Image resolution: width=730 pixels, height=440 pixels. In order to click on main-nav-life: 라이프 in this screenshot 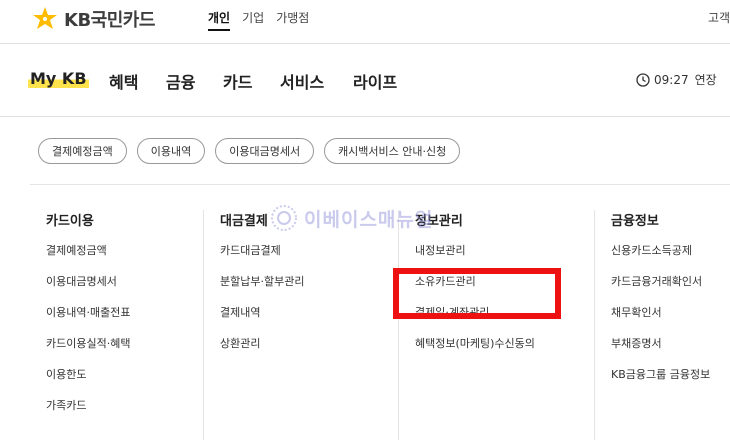, I will do `click(375, 81)`.